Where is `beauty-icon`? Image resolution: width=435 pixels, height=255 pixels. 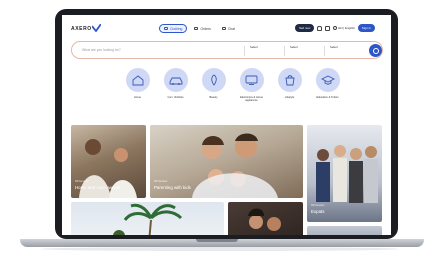 beauty-icon is located at coordinates (213, 80).